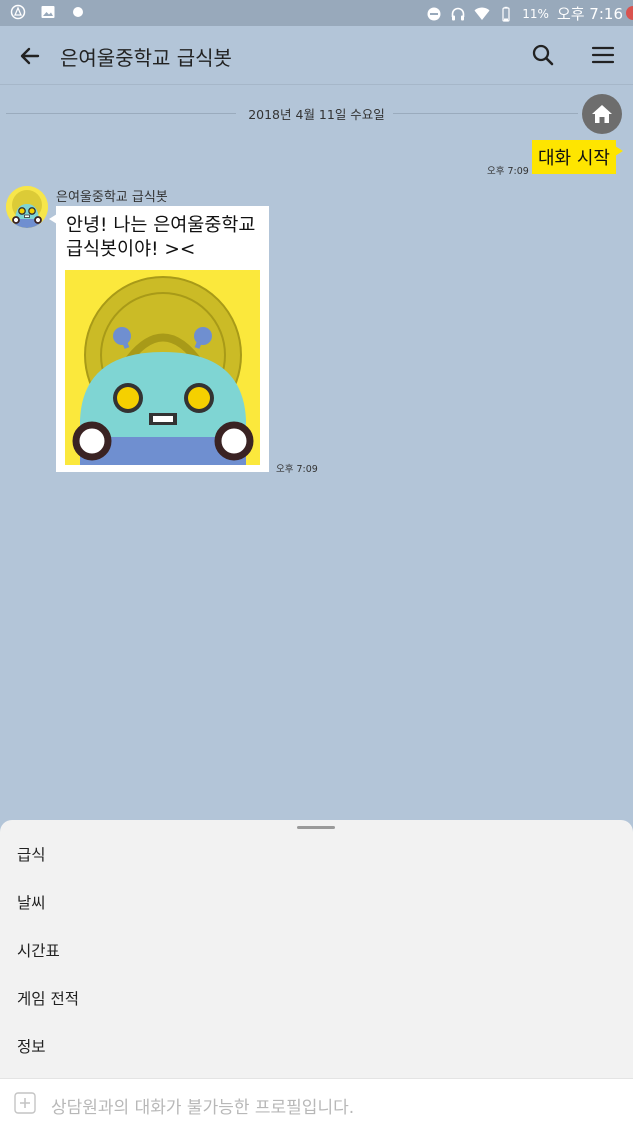 The width and height of the screenshot is (633, 1126). Describe the element at coordinates (316, 999) in the screenshot. I see `quick-menu-item-game-record: 게임 전적` at that location.